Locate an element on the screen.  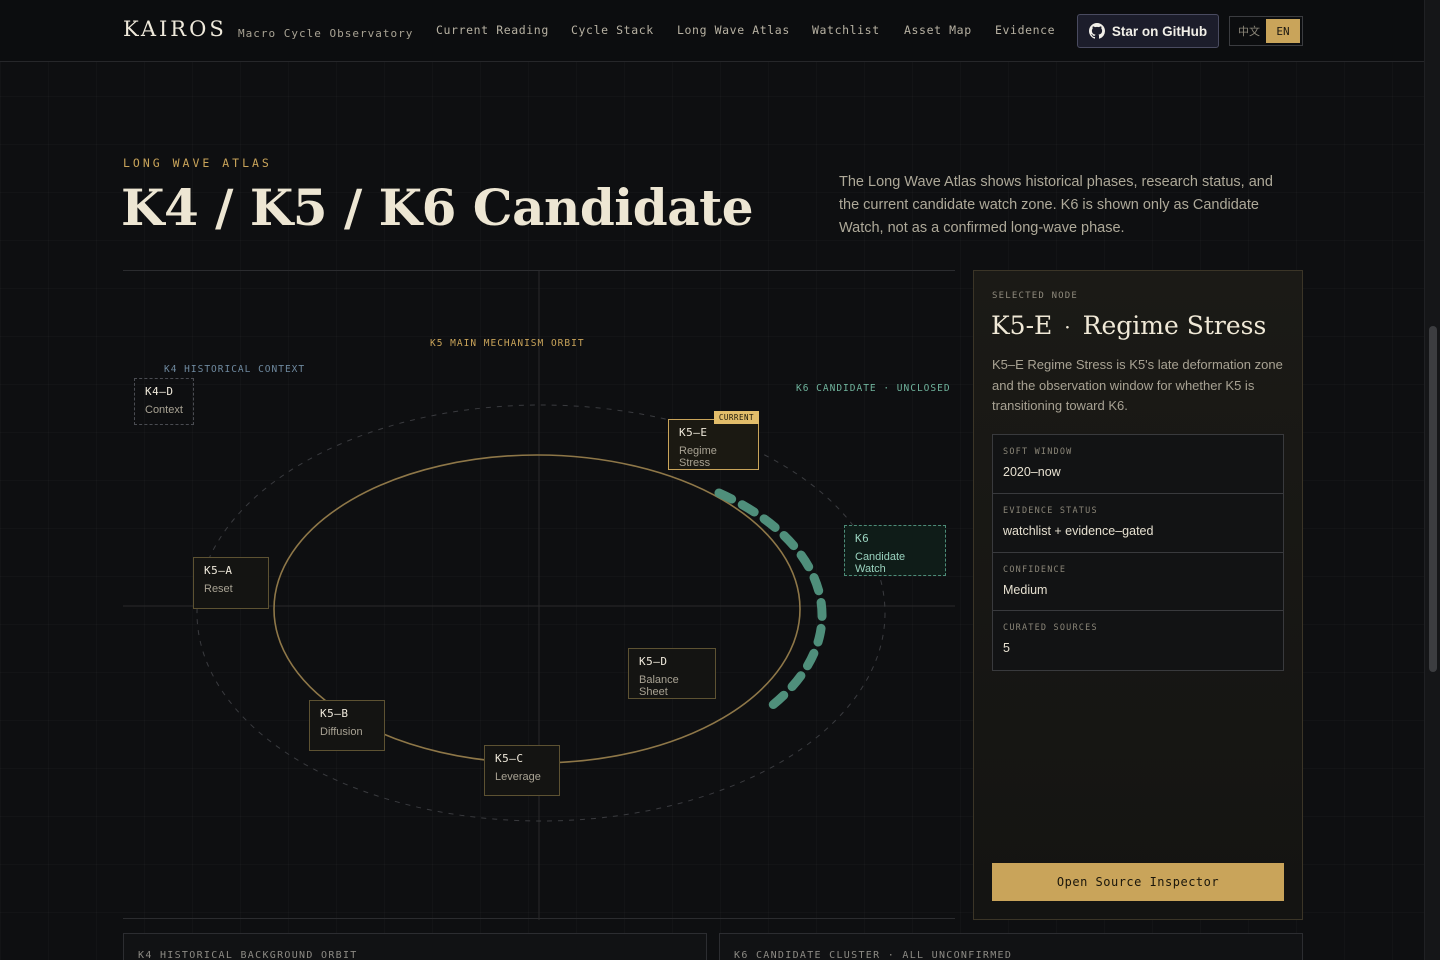
node-name: Balance Sheet is located at coordinates (659, 686).